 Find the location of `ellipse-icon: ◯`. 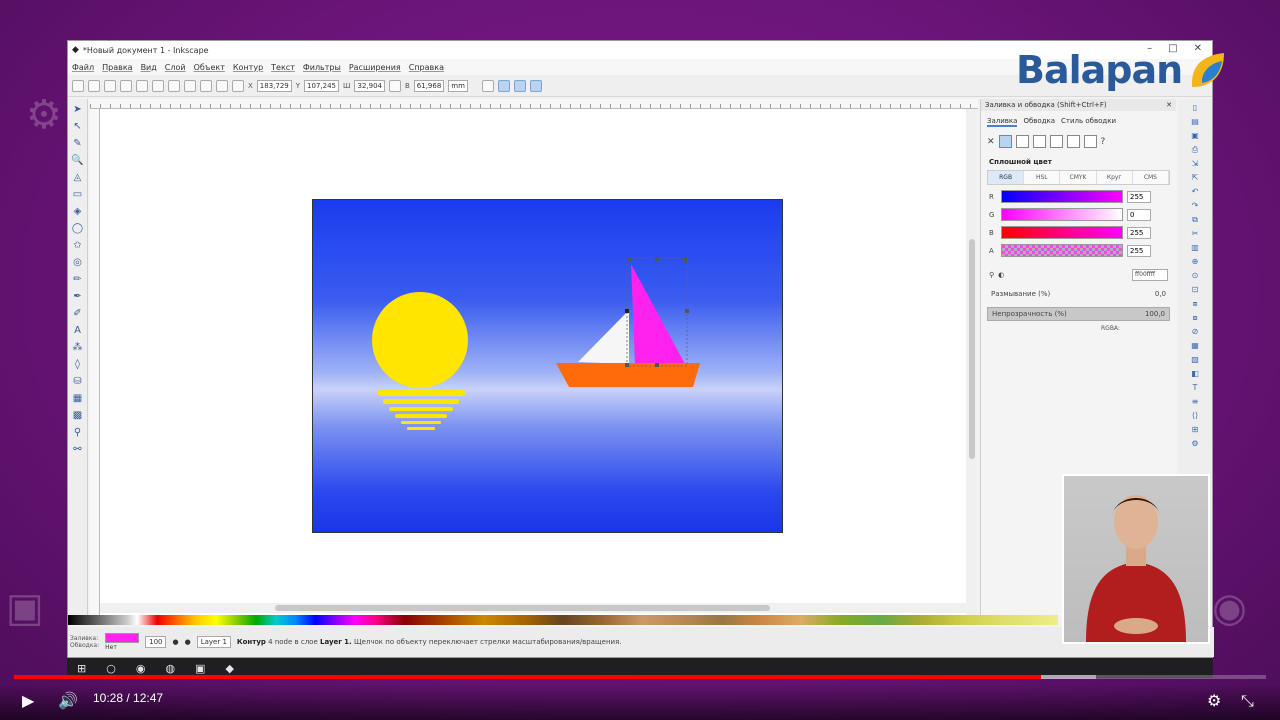

ellipse-icon: ◯ is located at coordinates (78, 229).